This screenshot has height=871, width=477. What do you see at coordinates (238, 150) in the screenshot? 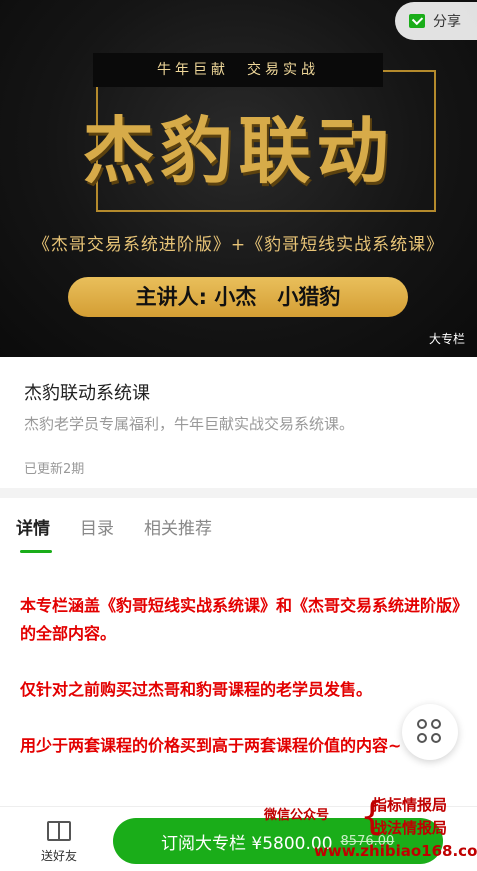
I see `banner-title: 杰豹联动` at bounding box center [238, 150].